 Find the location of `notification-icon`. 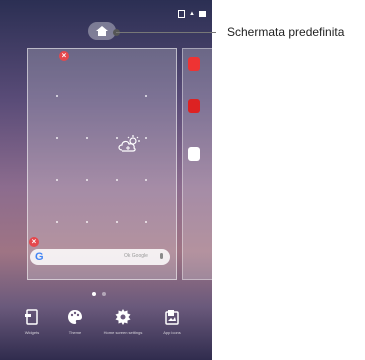

notification-icon is located at coordinates (182, 14).